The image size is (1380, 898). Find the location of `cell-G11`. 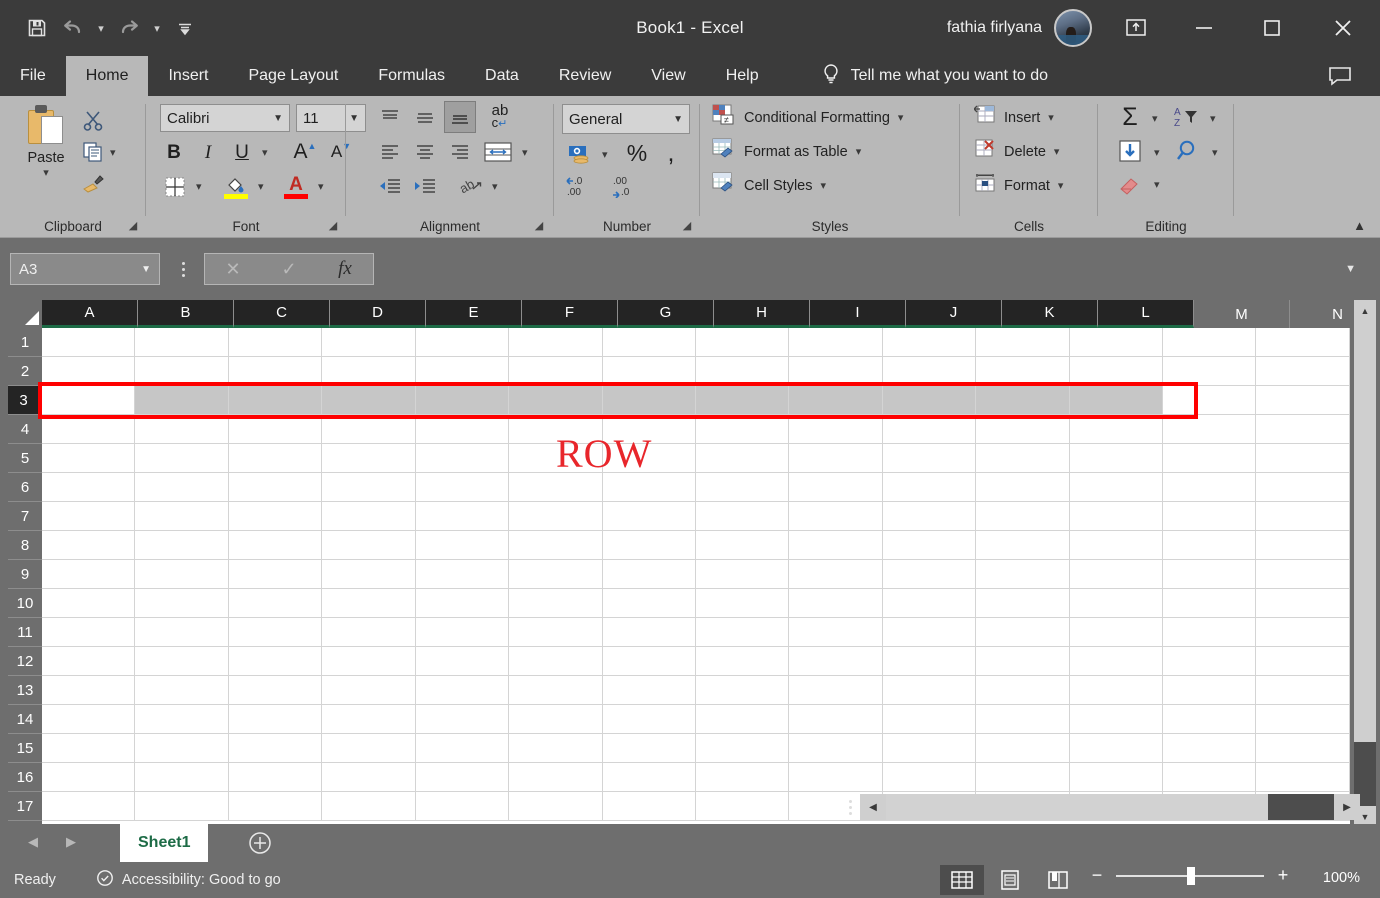

cell-G11 is located at coordinates (649, 632).